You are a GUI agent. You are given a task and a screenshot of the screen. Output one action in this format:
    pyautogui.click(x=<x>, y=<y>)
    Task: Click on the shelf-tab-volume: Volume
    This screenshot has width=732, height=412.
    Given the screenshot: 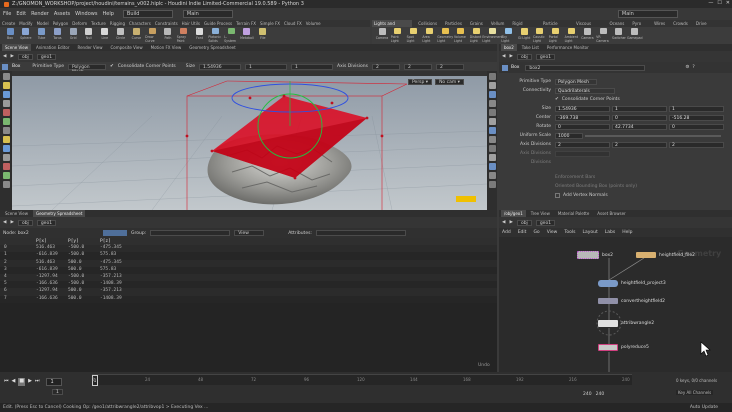 What is the action you would take?
    pyautogui.click(x=313, y=23)
    